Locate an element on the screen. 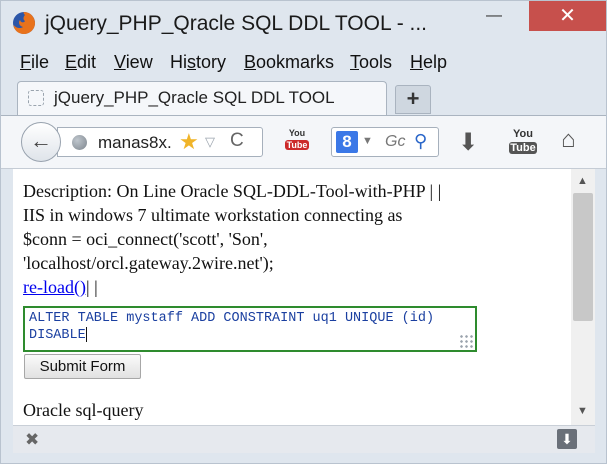 This screenshot has height=464, width=607. menu-view: View is located at coordinates (133, 62).